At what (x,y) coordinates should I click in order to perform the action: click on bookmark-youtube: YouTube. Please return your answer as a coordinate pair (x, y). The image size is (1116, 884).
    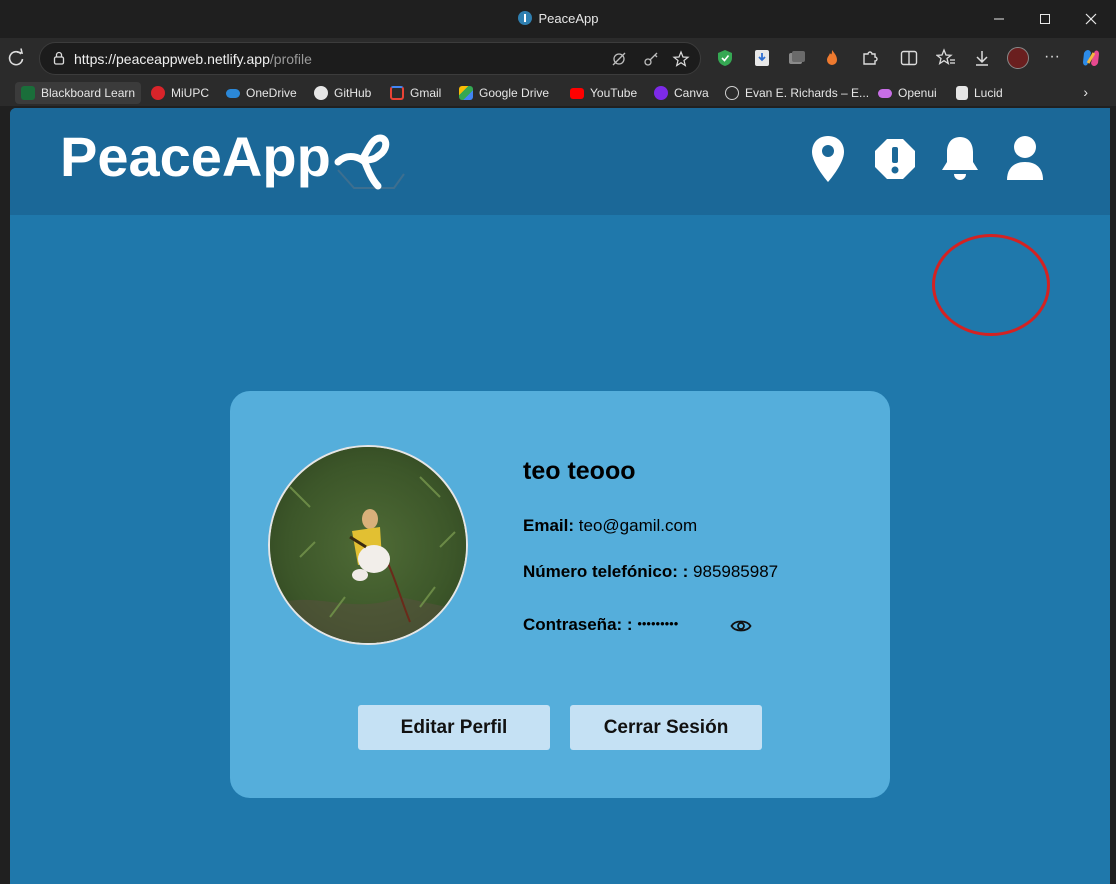
    Looking at the image, I should click on (603, 93).